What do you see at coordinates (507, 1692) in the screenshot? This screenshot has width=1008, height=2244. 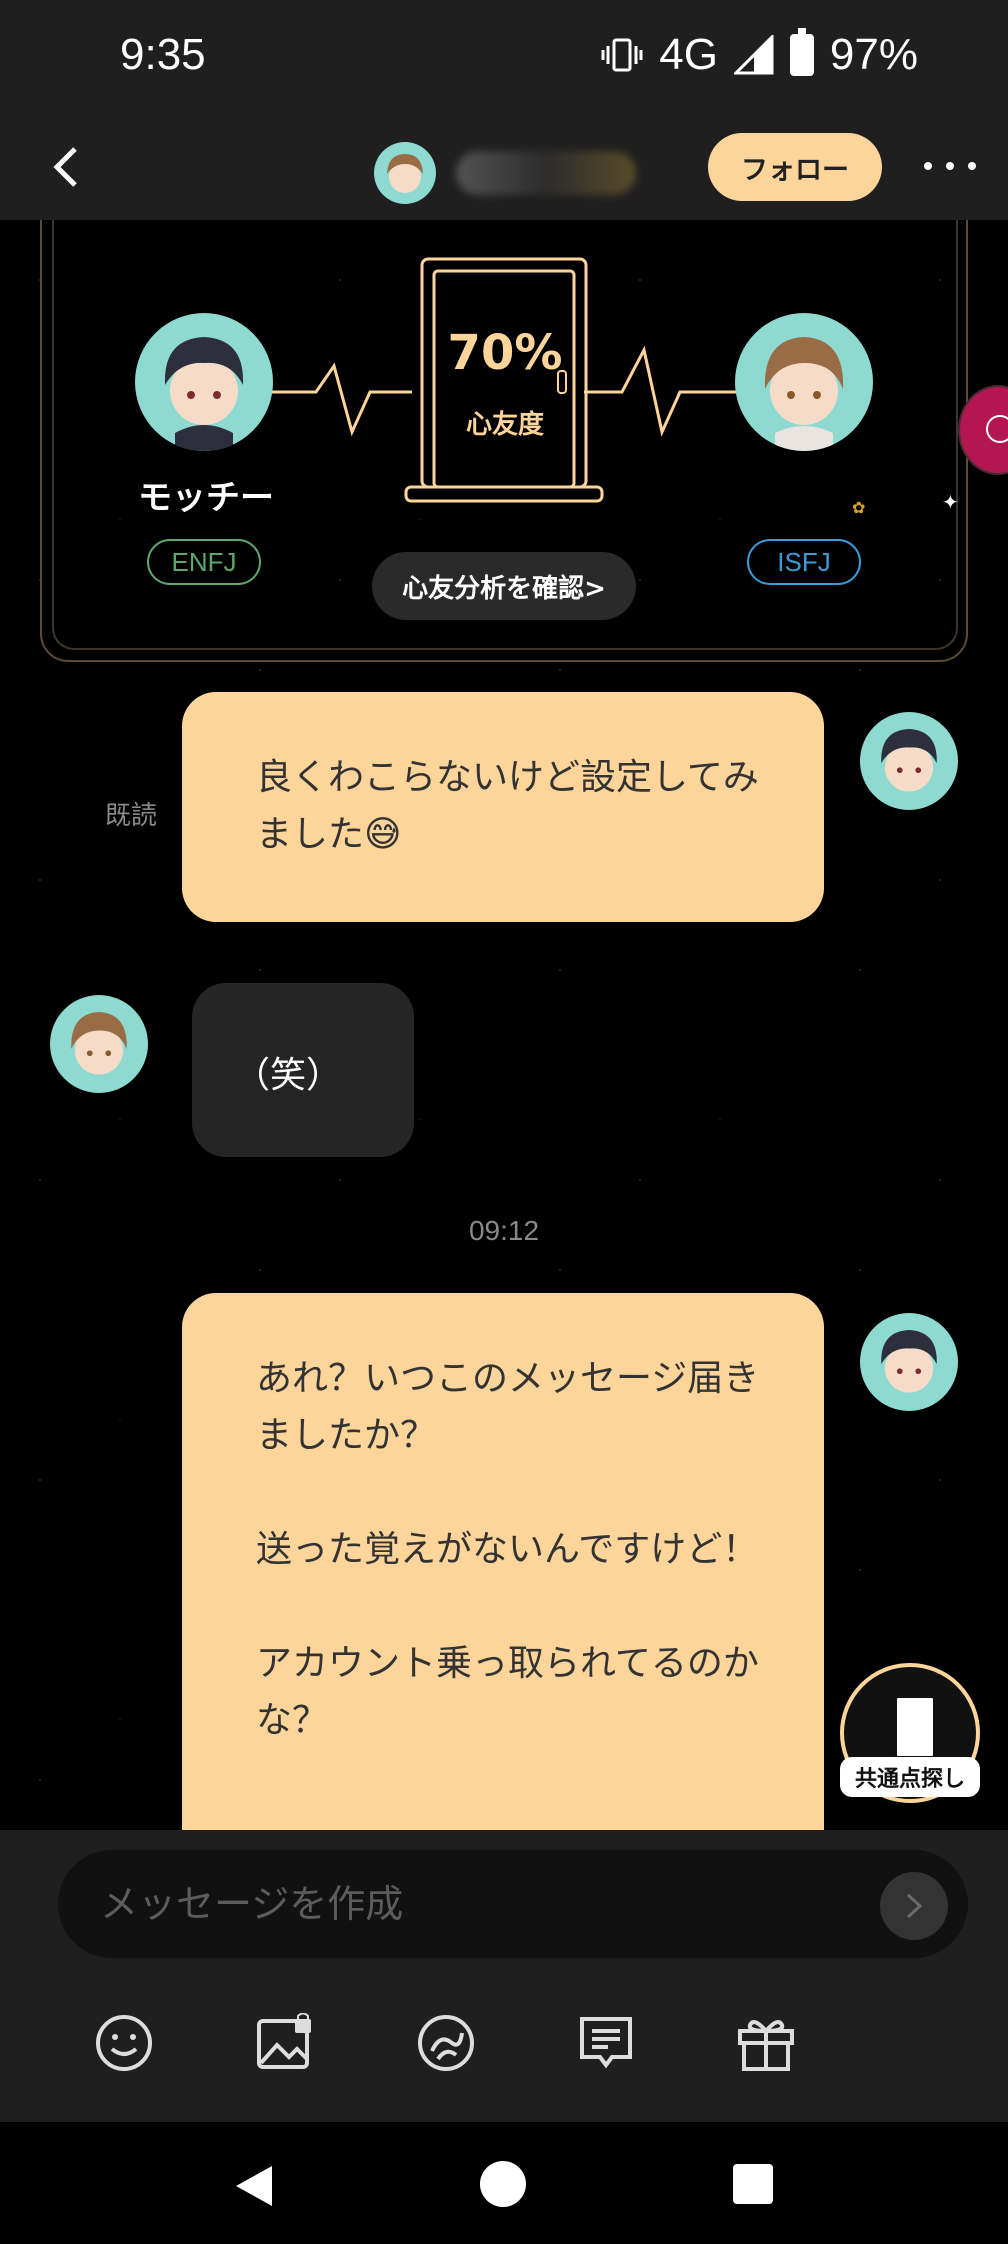 I see `message-paragraph: アカウント乗っ取られてるのかな？` at bounding box center [507, 1692].